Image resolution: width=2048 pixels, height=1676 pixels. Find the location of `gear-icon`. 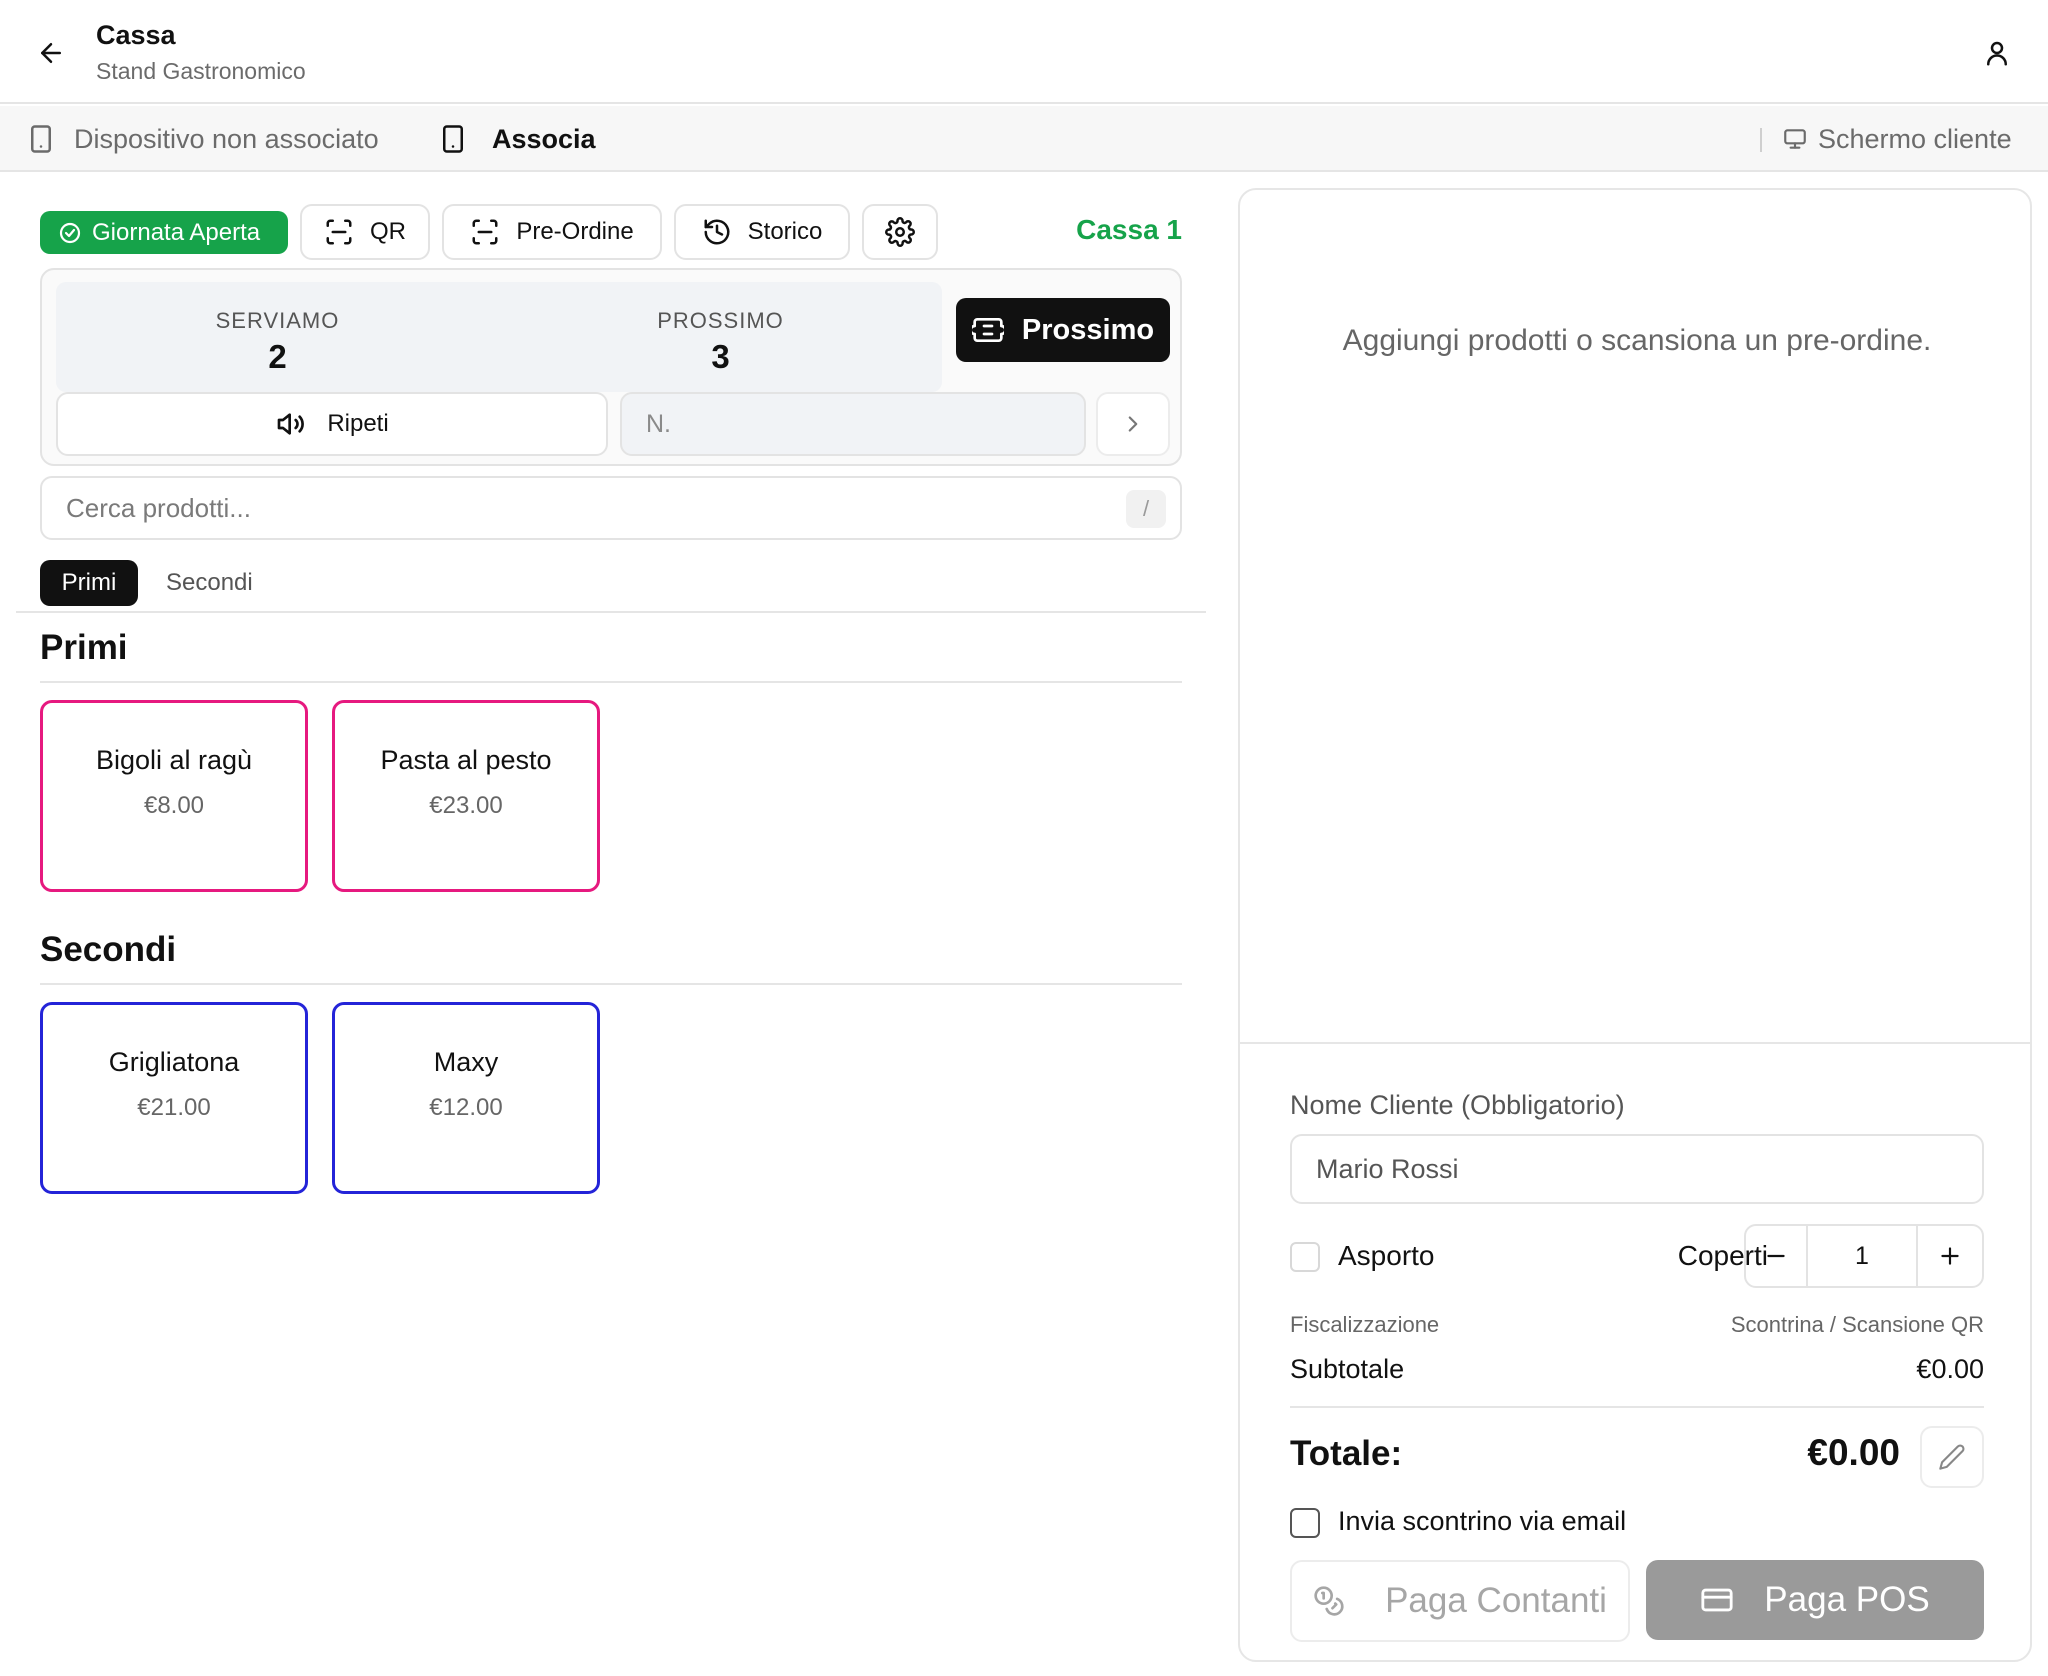

gear-icon is located at coordinates (900, 232).